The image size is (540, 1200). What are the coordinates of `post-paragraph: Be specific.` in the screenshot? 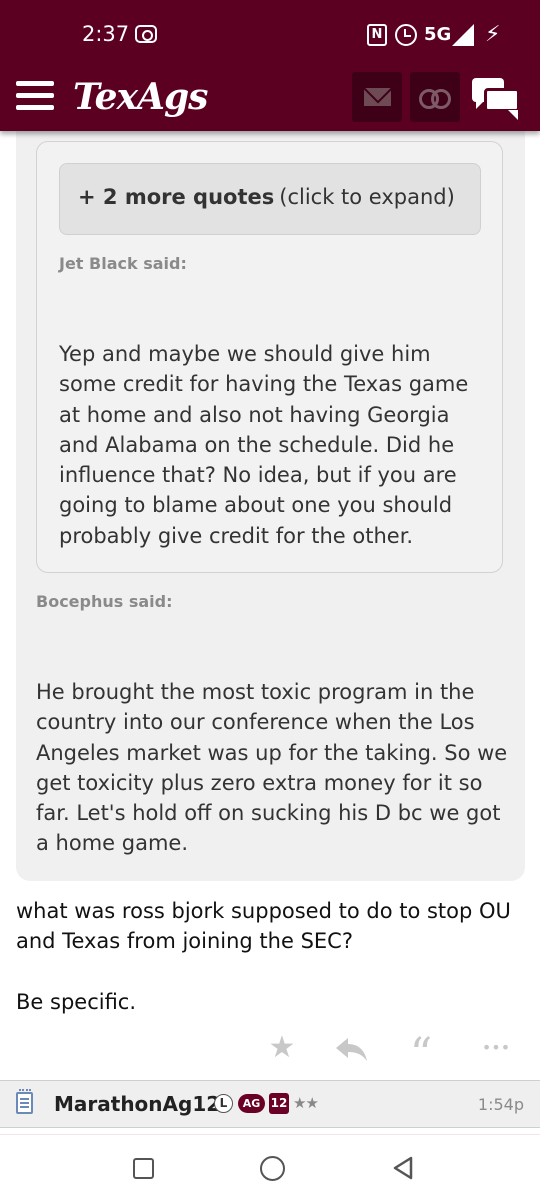 It's located at (76, 1001).